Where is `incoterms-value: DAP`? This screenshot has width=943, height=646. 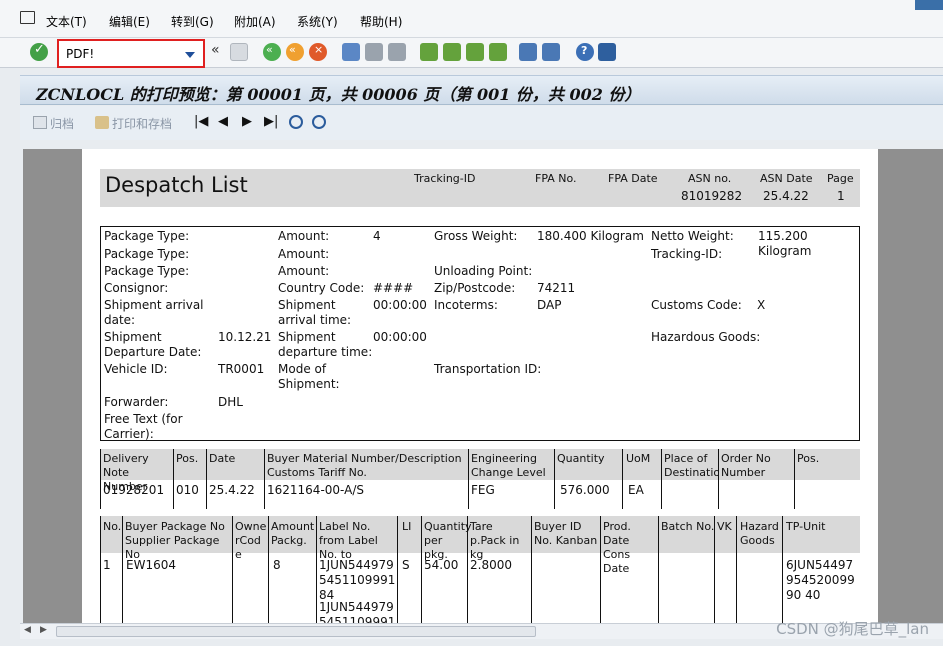
incoterms-value: DAP is located at coordinates (549, 305).